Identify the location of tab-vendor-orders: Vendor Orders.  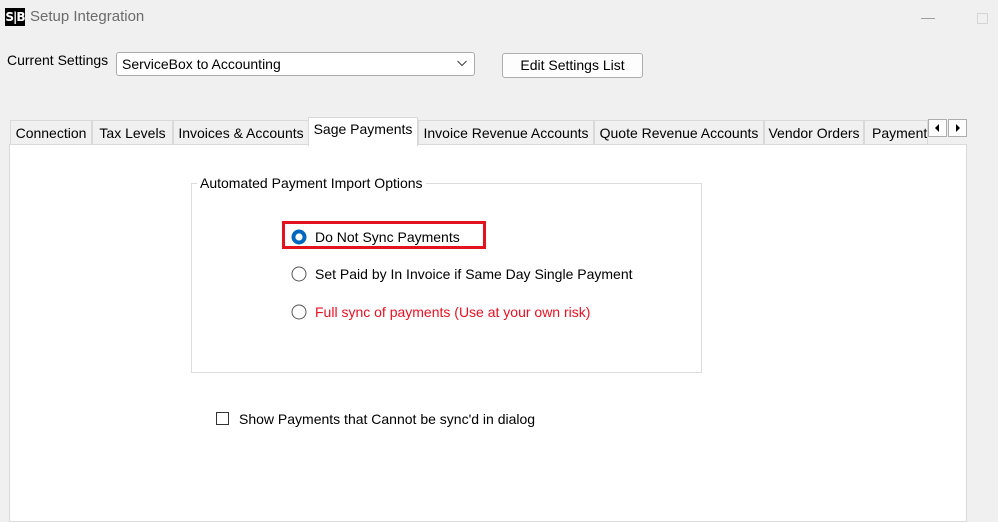
(814, 132).